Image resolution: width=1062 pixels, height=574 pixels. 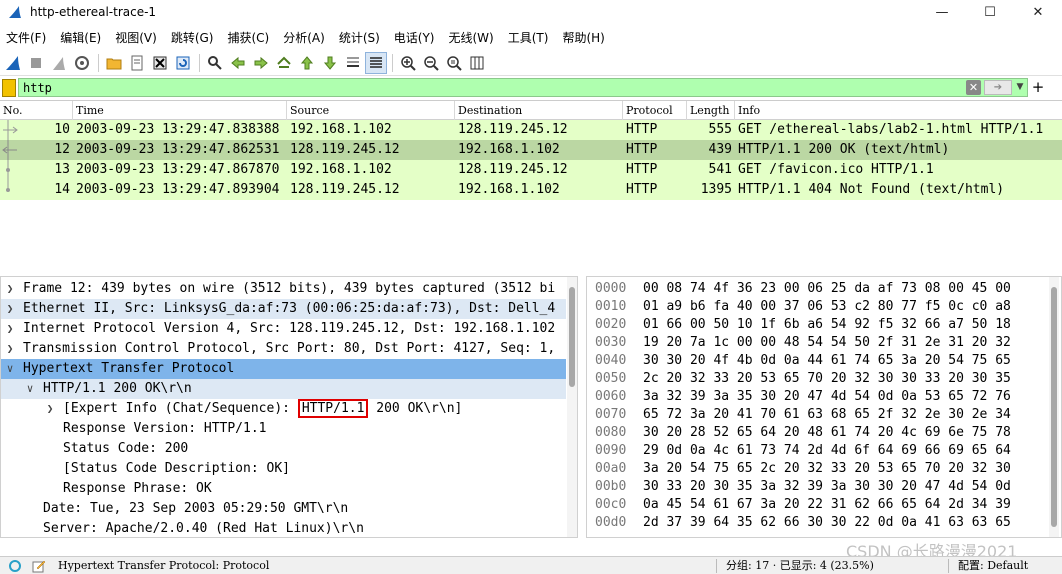 I want to click on go-forward-button, so click(x=261, y=63).